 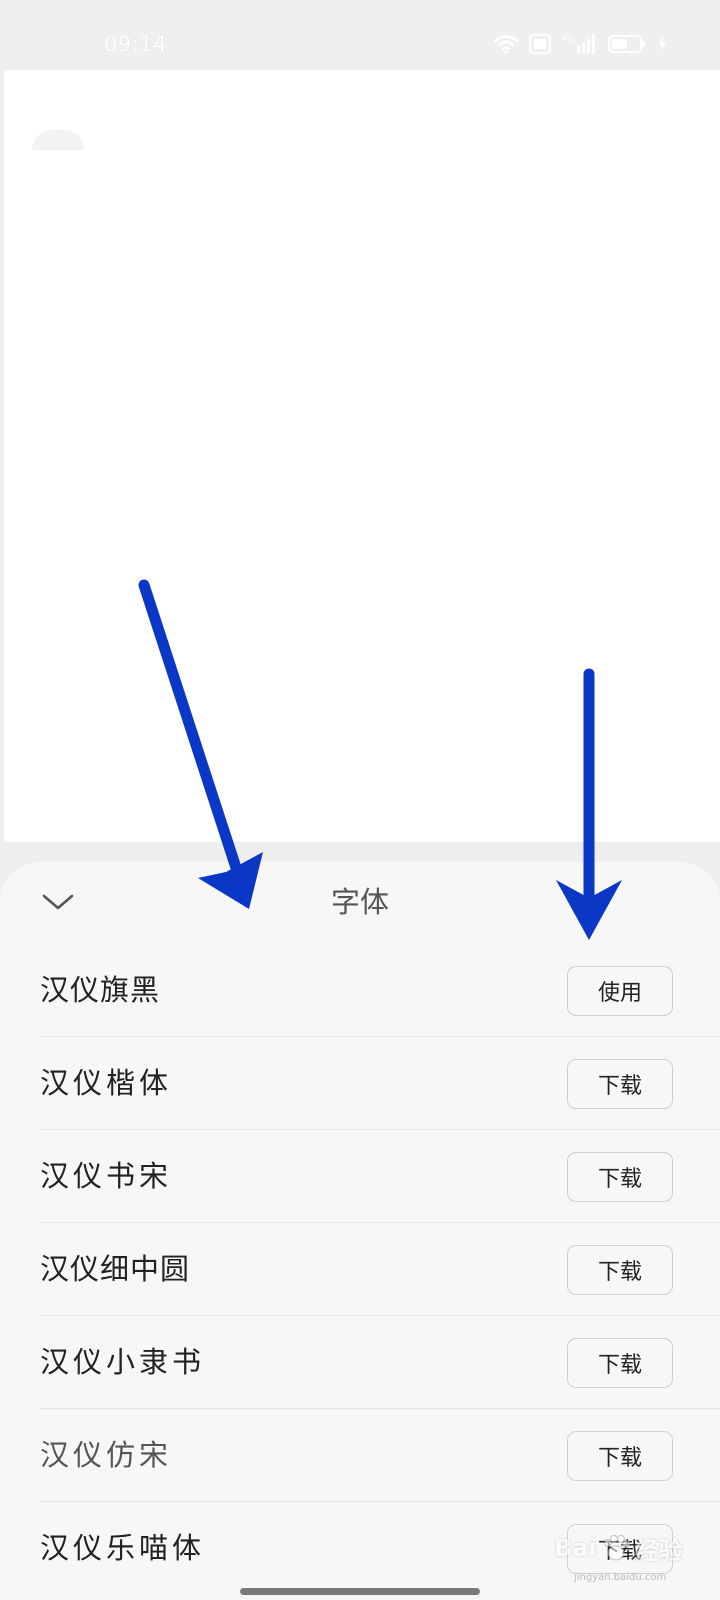 What do you see at coordinates (360, 1083) in the screenshot?
I see `font-item-kaiti: 汉仪楷体 下载` at bounding box center [360, 1083].